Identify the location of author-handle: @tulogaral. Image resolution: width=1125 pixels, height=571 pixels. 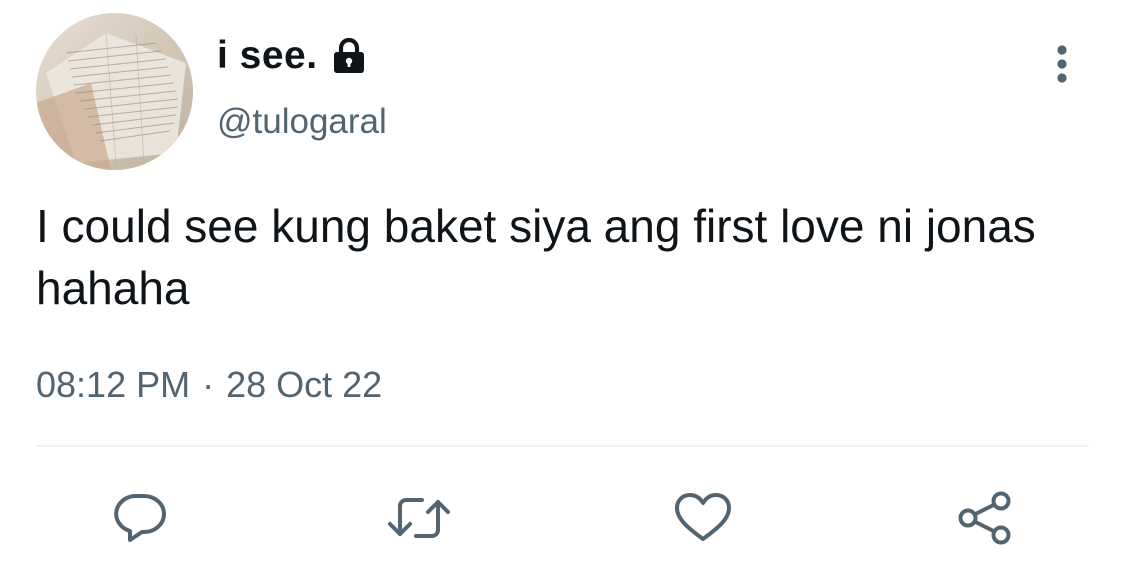
(302, 122).